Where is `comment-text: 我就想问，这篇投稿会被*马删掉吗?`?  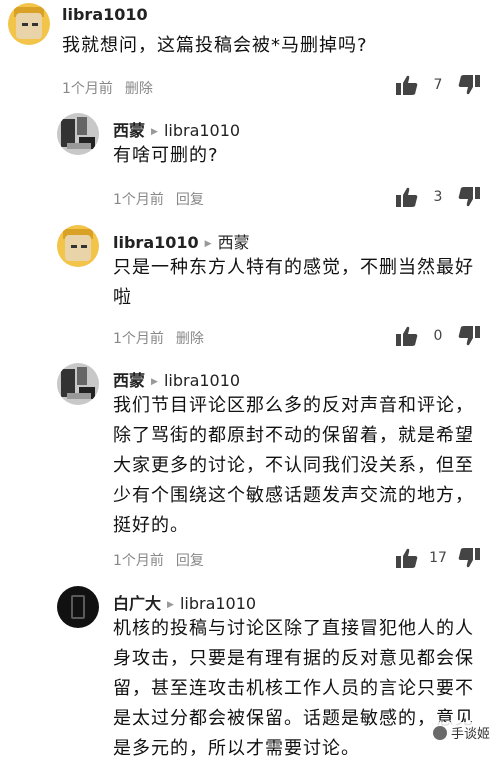
comment-text: 我就想问，这篇投稿会被*马删掉吗? is located at coordinates (215, 45).